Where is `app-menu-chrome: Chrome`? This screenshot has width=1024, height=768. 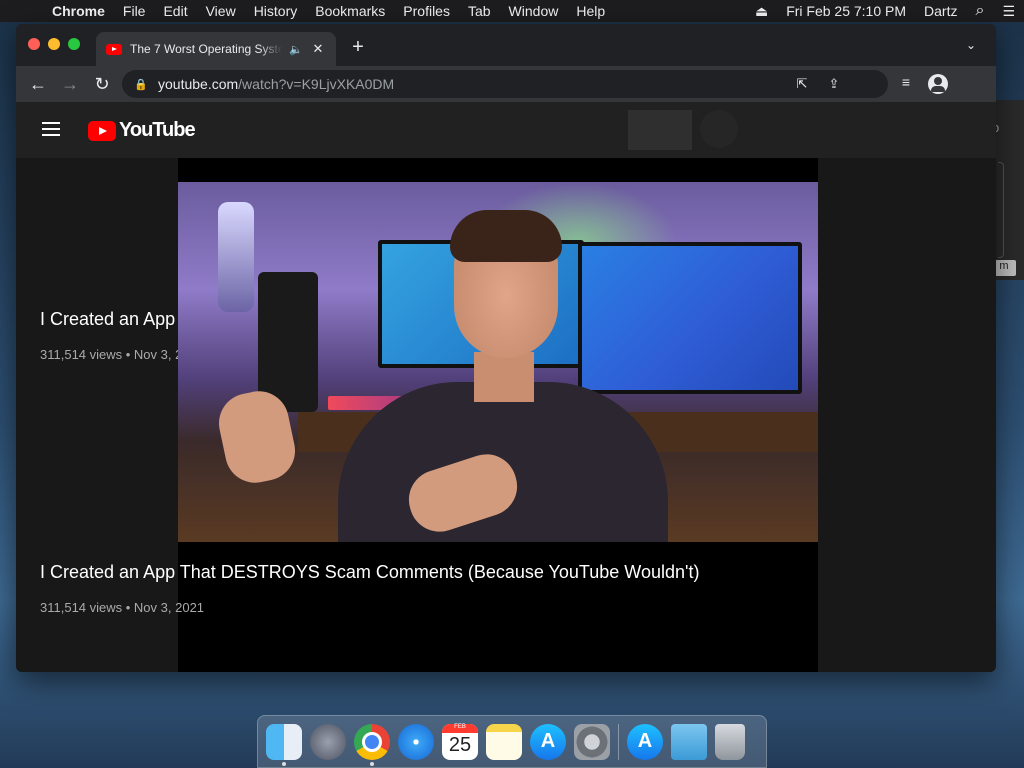
app-menu-chrome: Chrome is located at coordinates (79, 11).